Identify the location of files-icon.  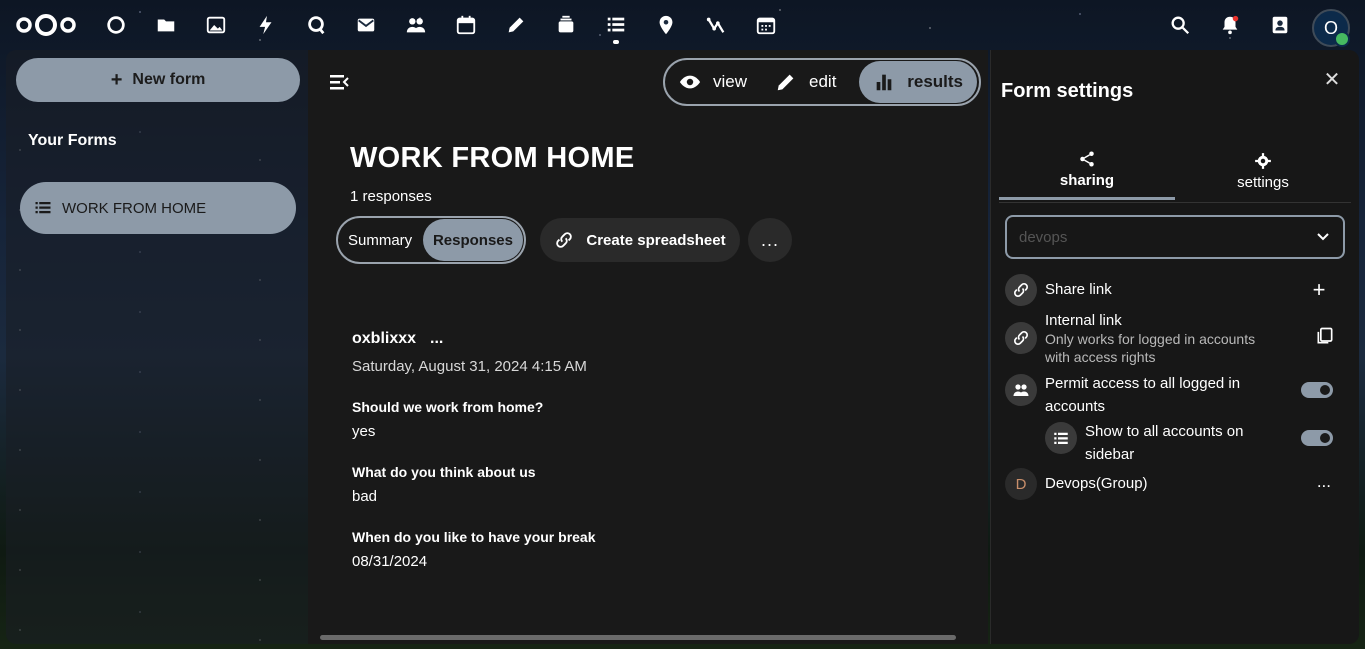
(166, 25).